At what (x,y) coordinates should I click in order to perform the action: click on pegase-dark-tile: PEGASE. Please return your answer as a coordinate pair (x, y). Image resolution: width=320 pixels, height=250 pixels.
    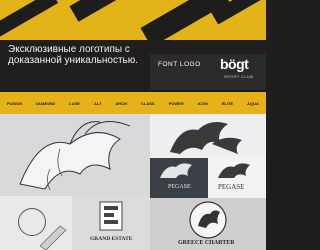
    Looking at the image, I should click on (179, 178).